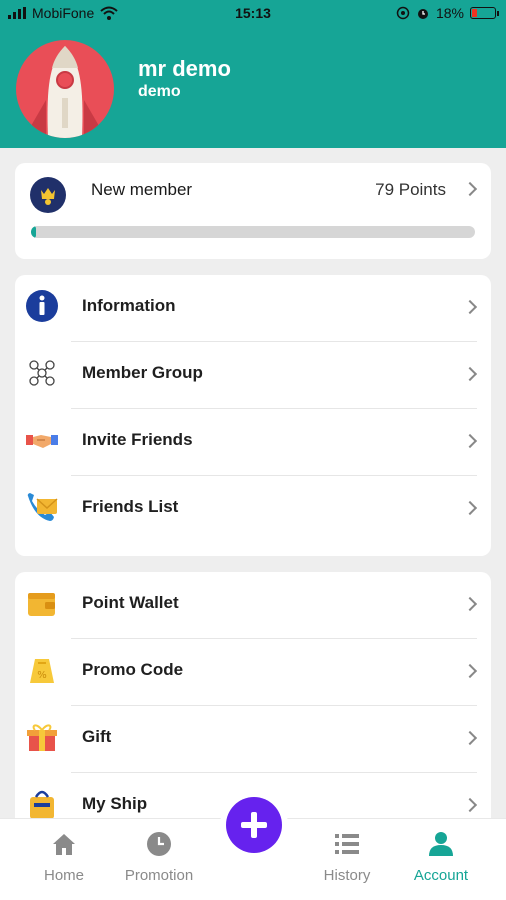 The image size is (506, 900). Describe the element at coordinates (42, 737) in the screenshot. I see `gift-icon` at that location.